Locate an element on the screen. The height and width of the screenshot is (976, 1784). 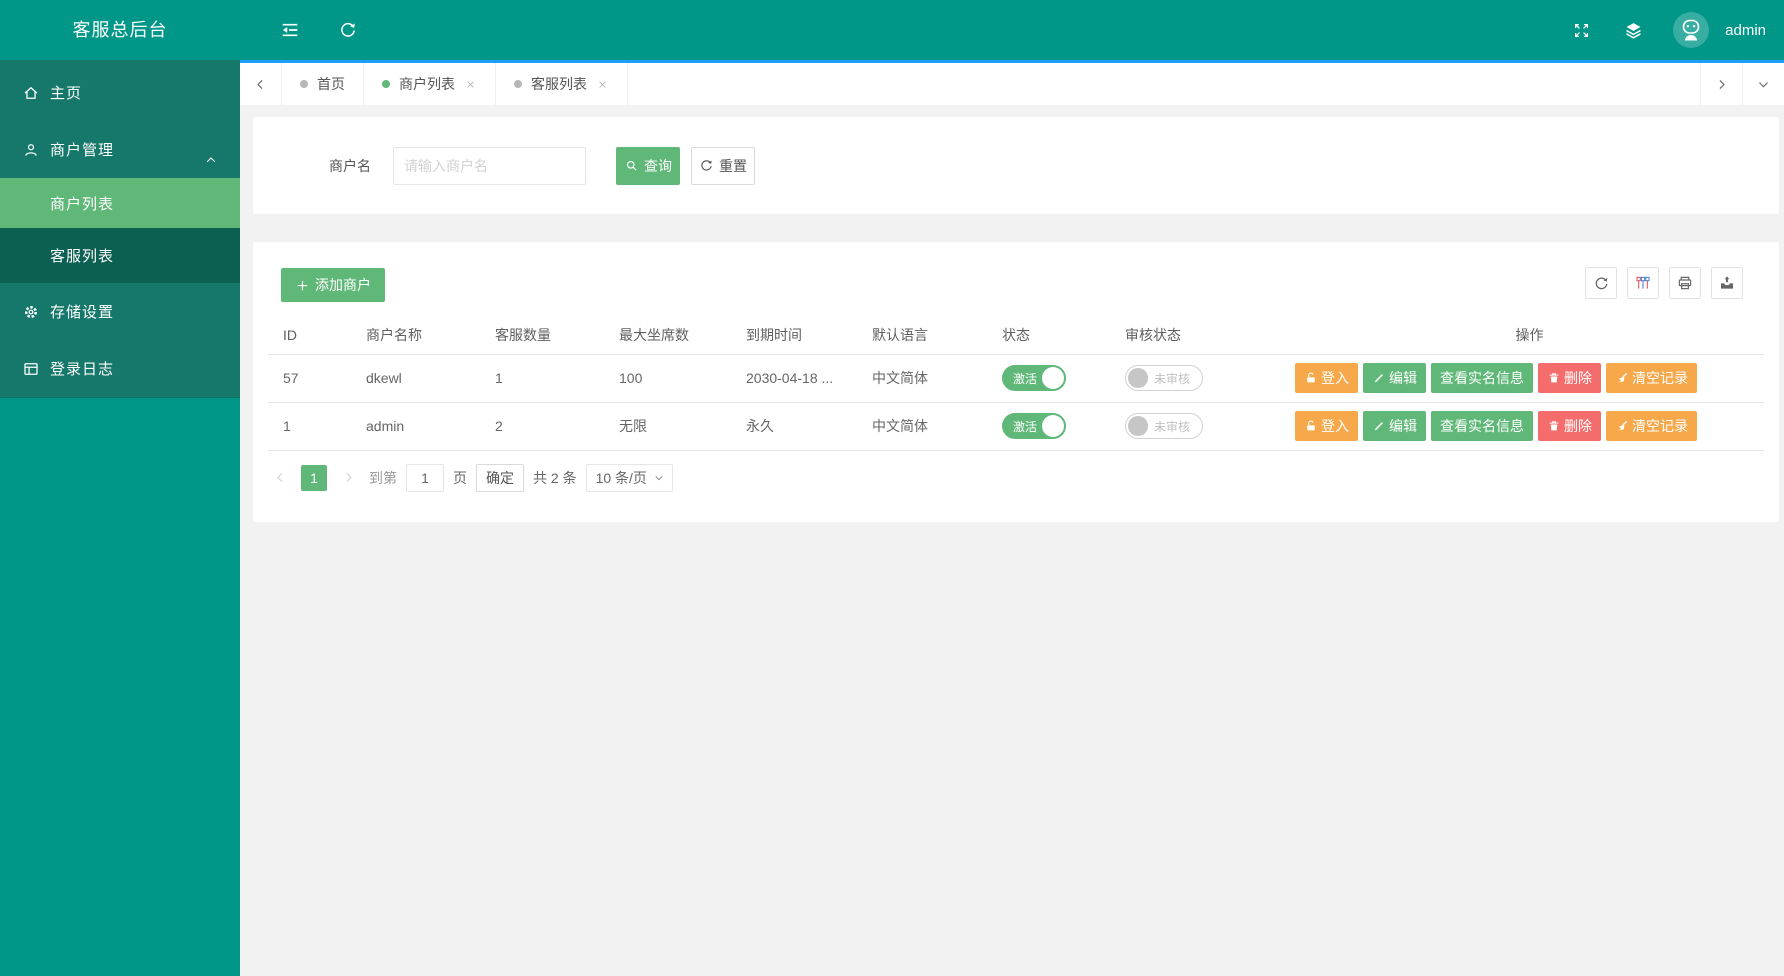
col-merchant-name: 商户名称 is located at coordinates (415, 335).